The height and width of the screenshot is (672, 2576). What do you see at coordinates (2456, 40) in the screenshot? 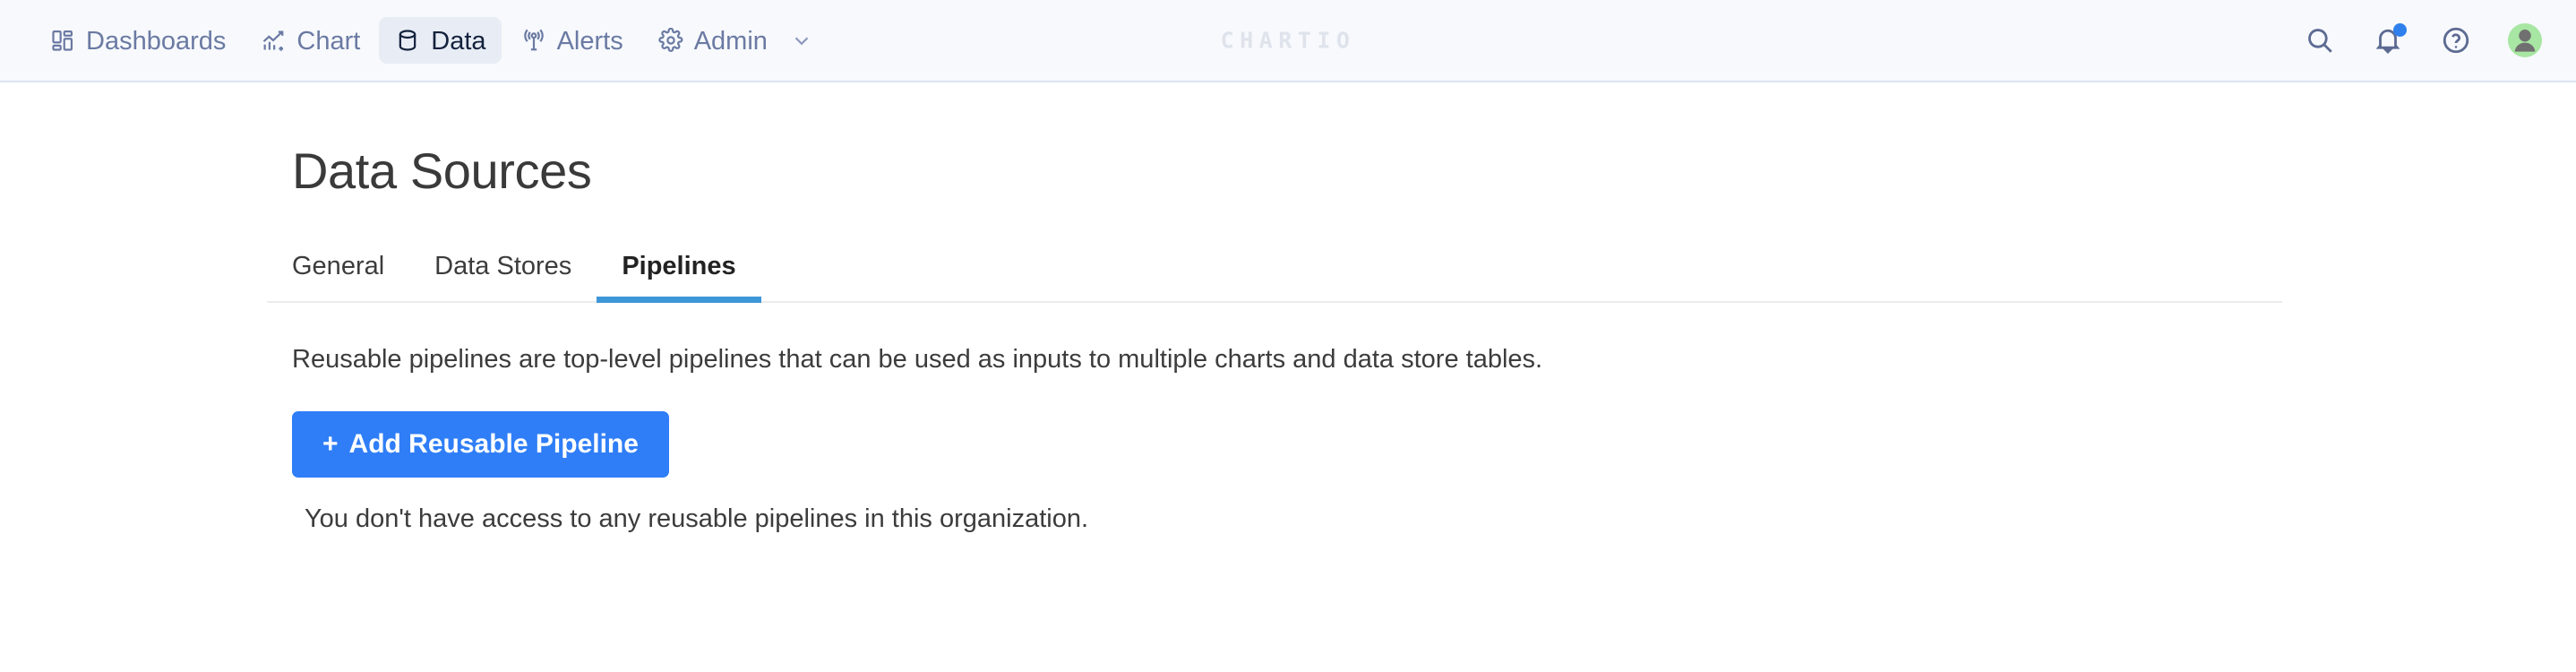
I see `help-circle-icon` at bounding box center [2456, 40].